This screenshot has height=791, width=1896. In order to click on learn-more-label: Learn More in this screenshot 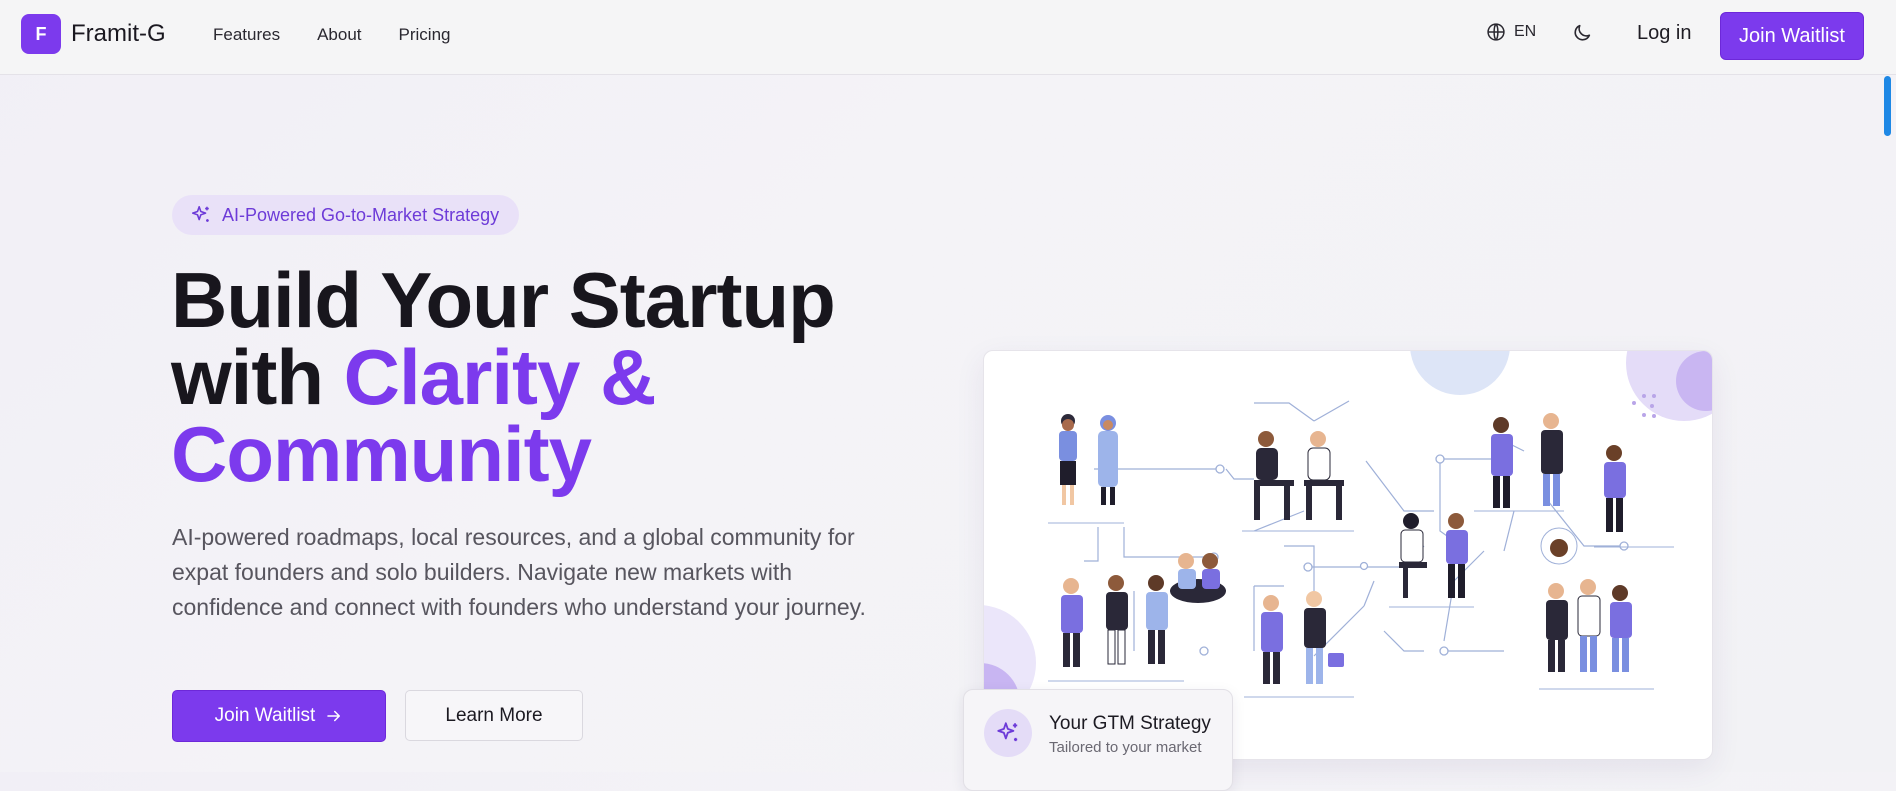, I will do `click(494, 715)`.